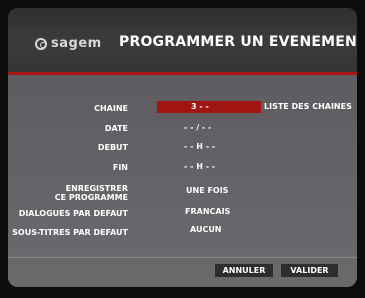 The width and height of the screenshot is (365, 298). I want to click on dialogues-field: FRANCAIS, so click(207, 212).